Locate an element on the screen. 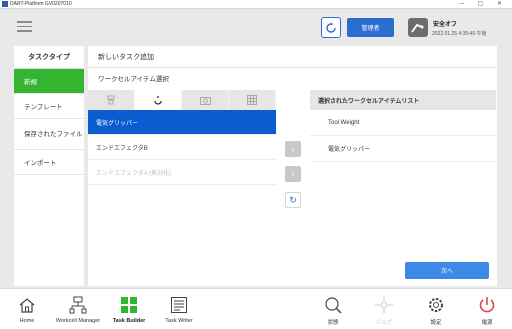  task-type-sidebar: タスクタイプ 新規 テンプレート 保存されたファイル インポート is located at coordinates (49, 166).